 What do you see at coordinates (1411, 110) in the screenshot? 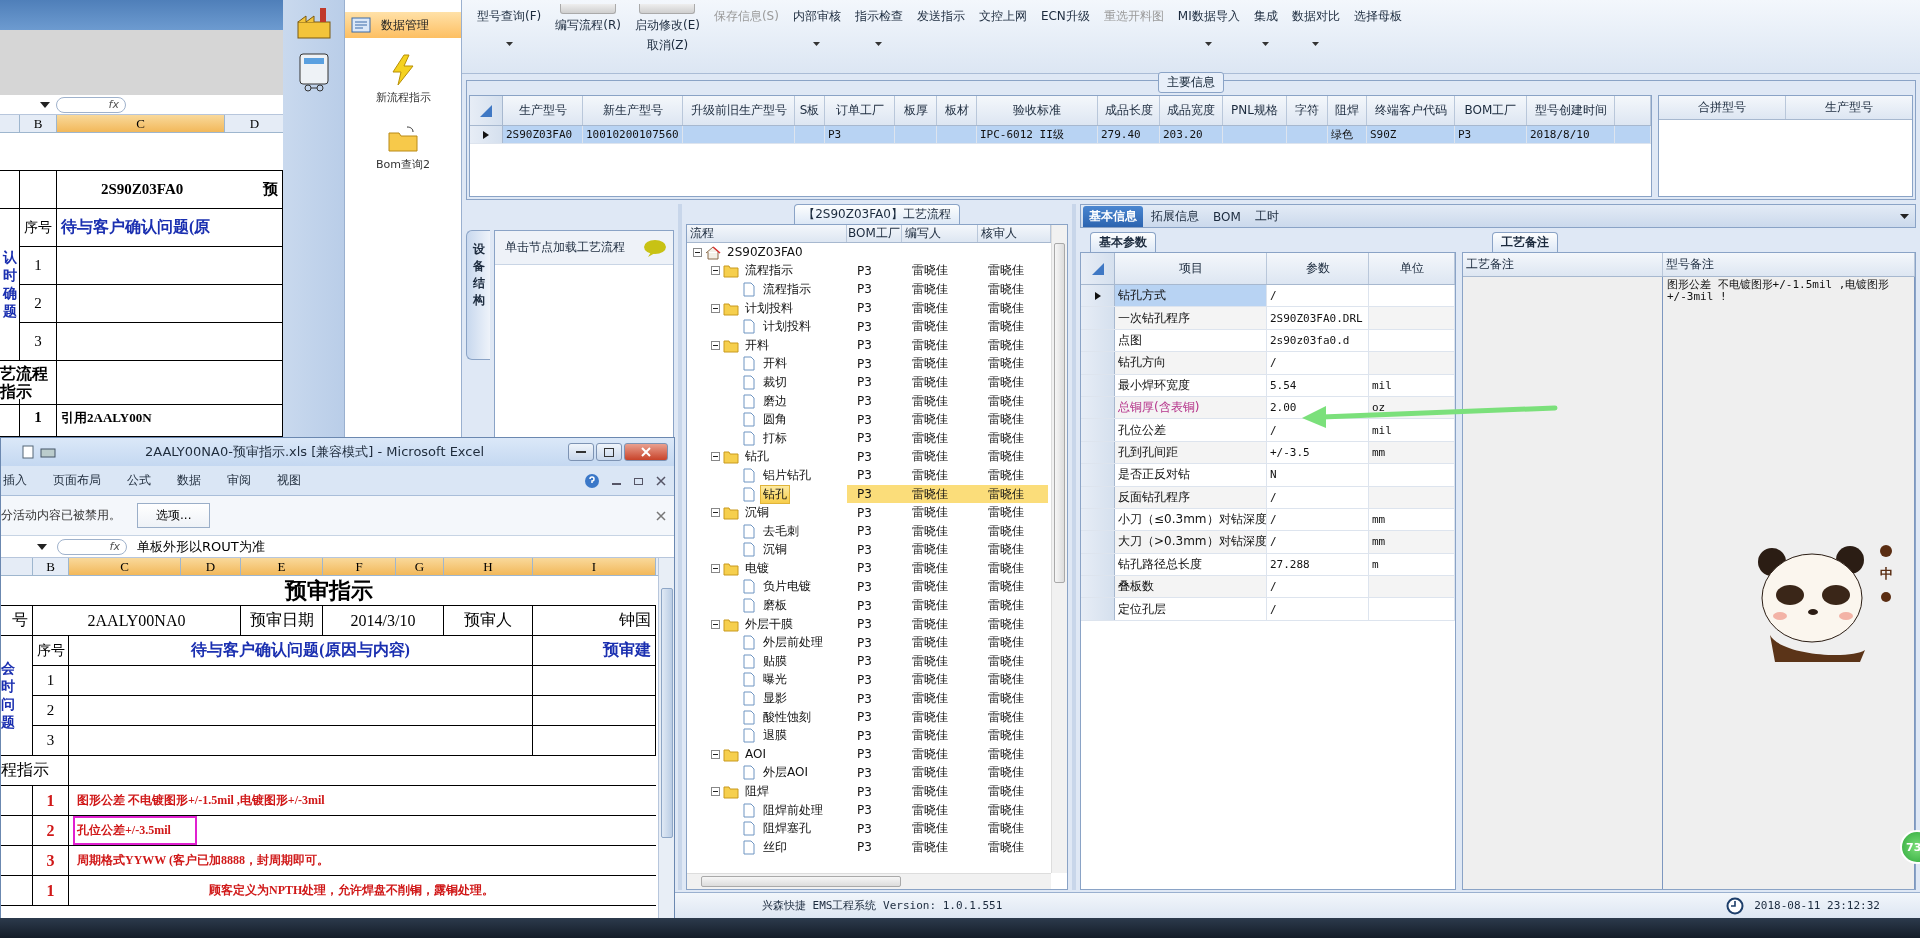
I see `column-header: 终端客户代码` at bounding box center [1411, 110].